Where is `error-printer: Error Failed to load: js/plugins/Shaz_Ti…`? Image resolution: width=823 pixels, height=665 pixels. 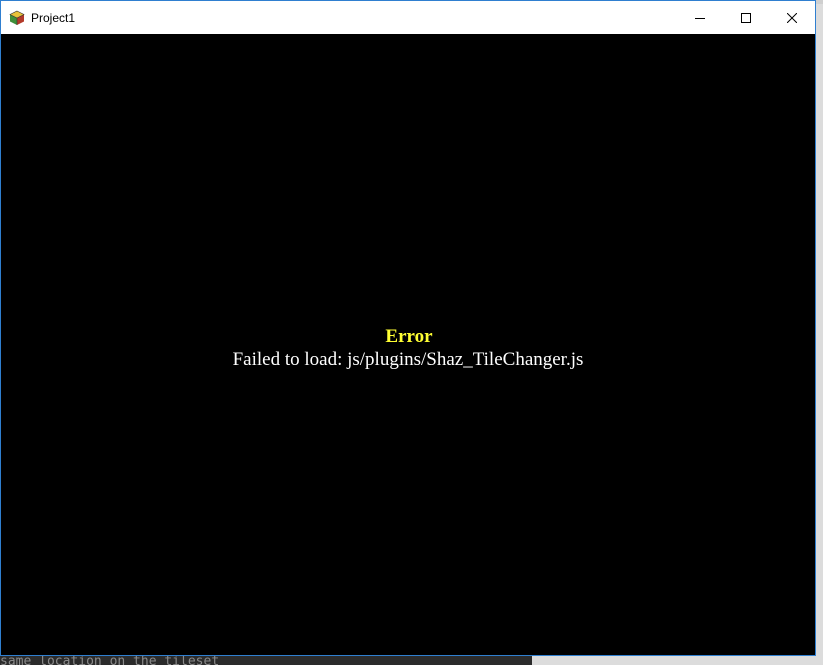
error-printer: Error Failed to load: js/plugins/Shaz_Ti… is located at coordinates (408, 348).